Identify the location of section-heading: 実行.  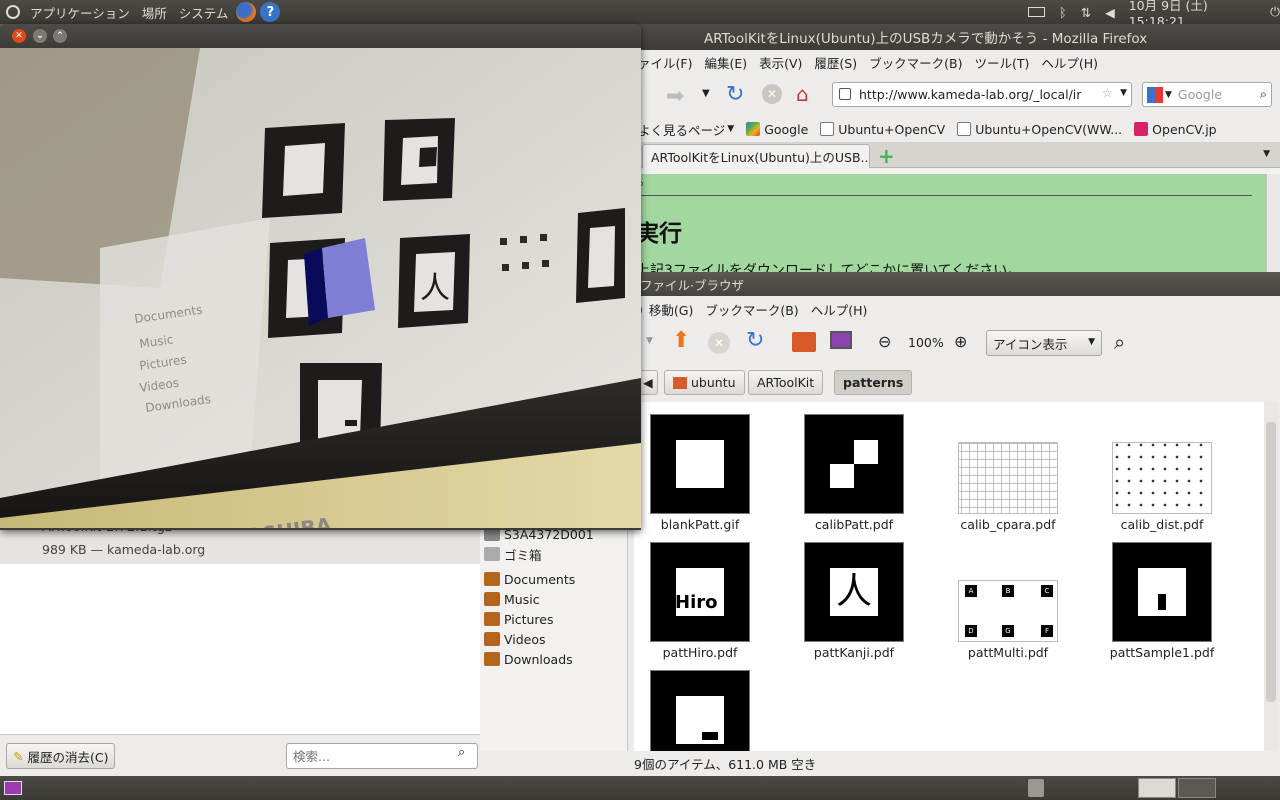
(659, 234).